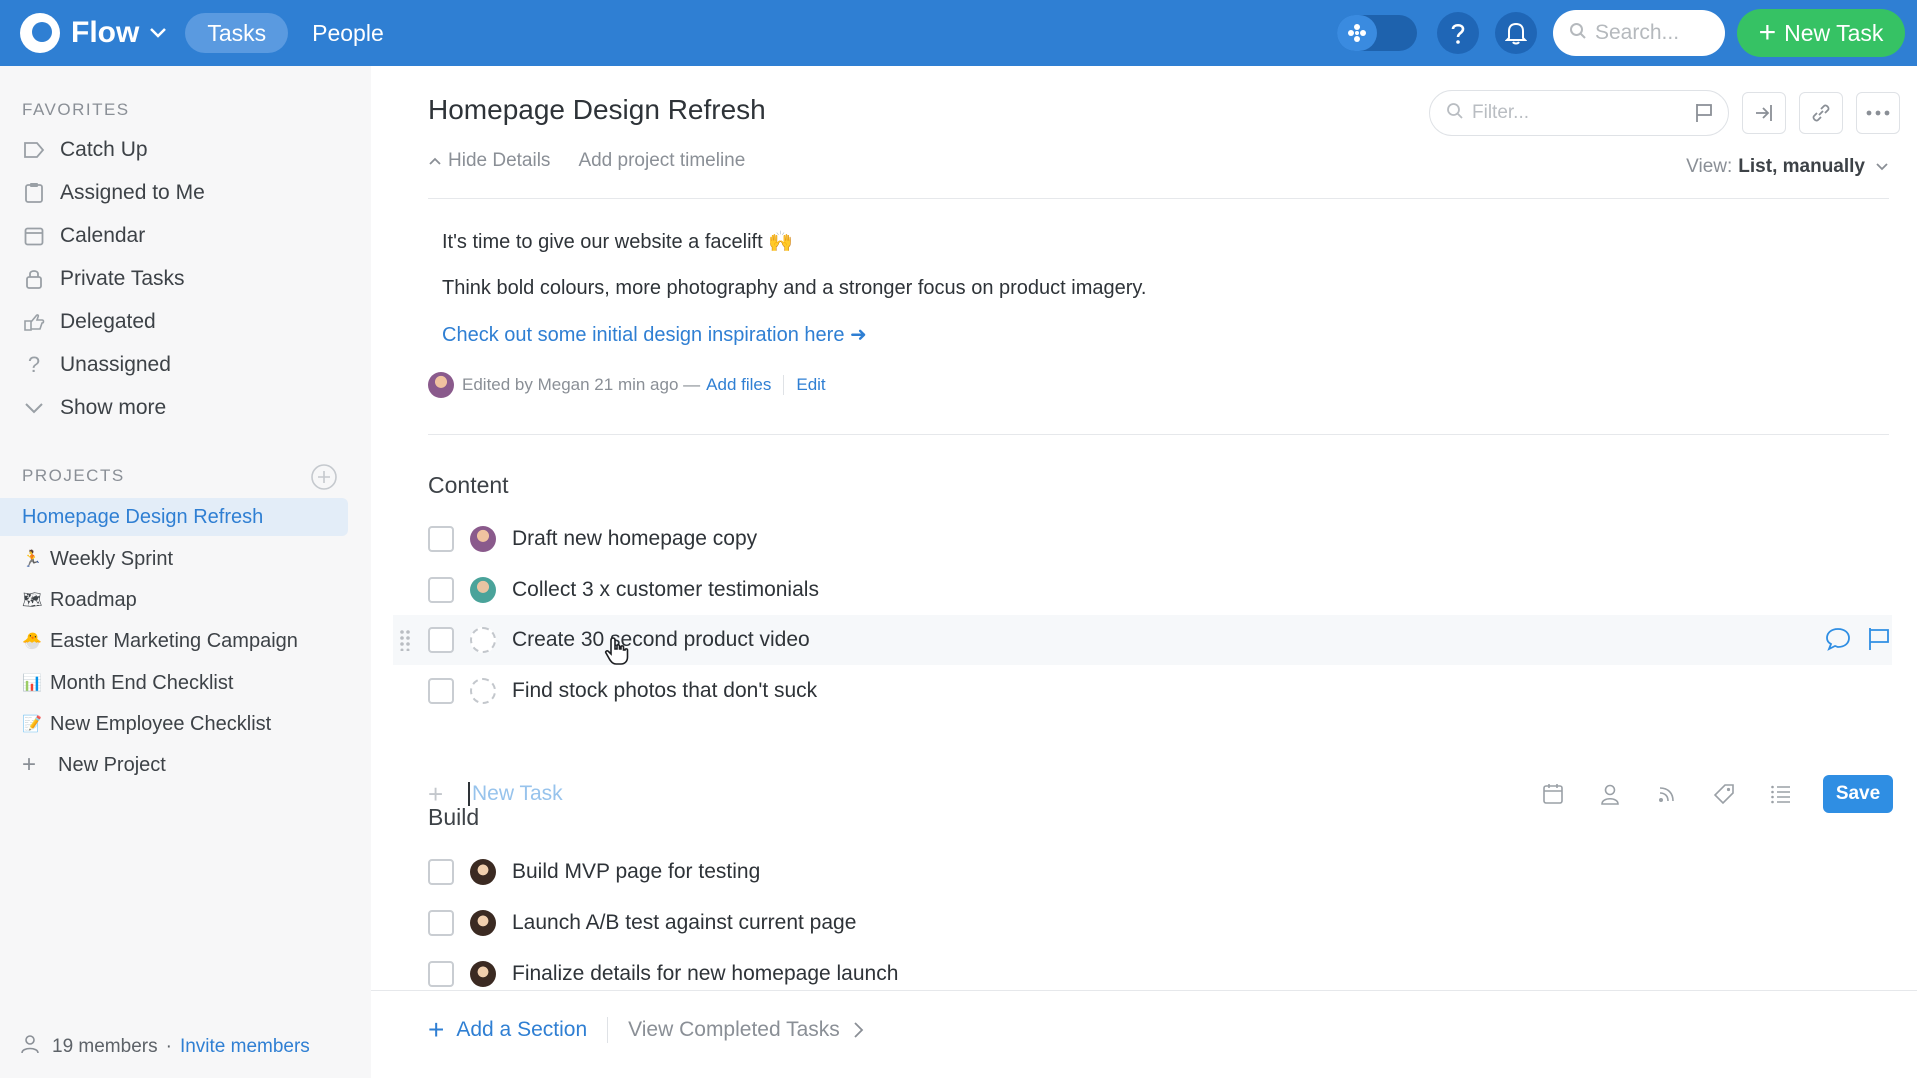  What do you see at coordinates (174, 600) in the screenshot?
I see `project-roadmap: 🗺 Roadmap` at bounding box center [174, 600].